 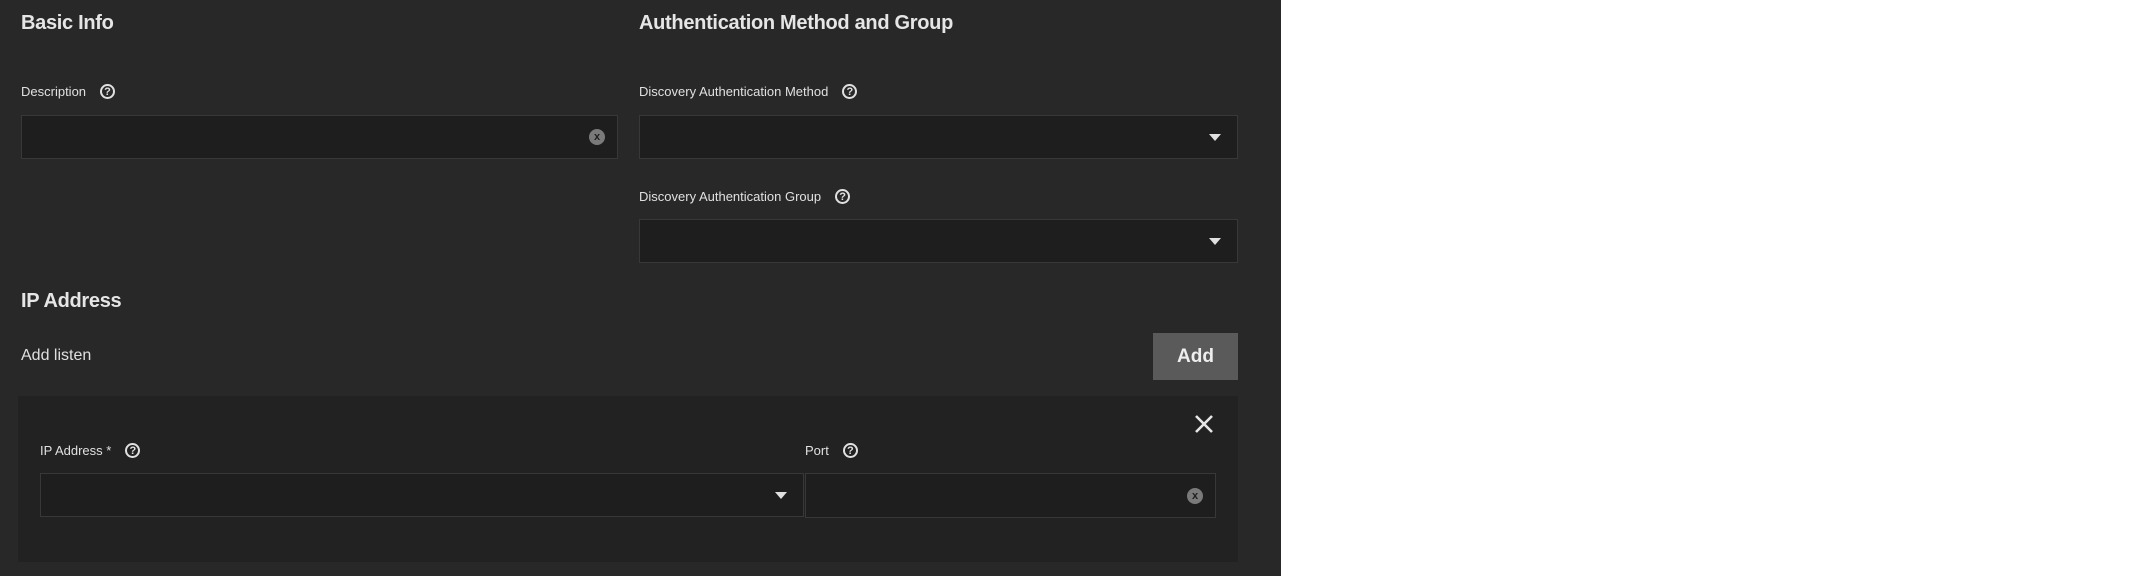 What do you see at coordinates (796, 23) in the screenshot?
I see `section-title-auth: Authentication Method and Group` at bounding box center [796, 23].